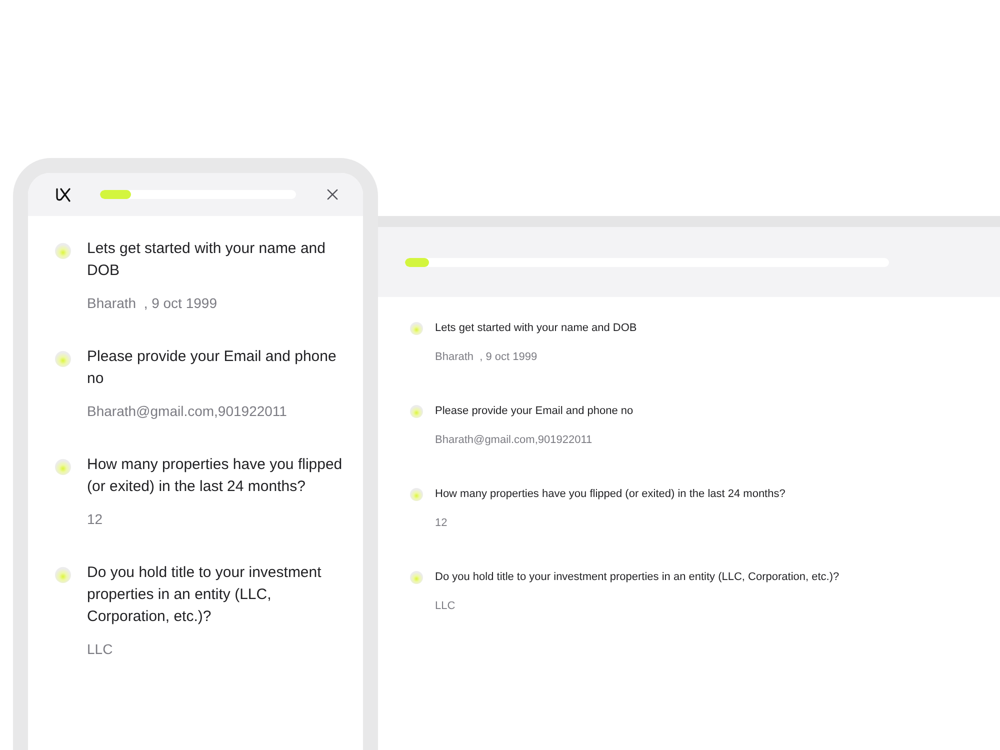 Image resolution: width=1000 pixels, height=750 pixels. What do you see at coordinates (63, 195) in the screenshot?
I see `logo-icon` at bounding box center [63, 195].